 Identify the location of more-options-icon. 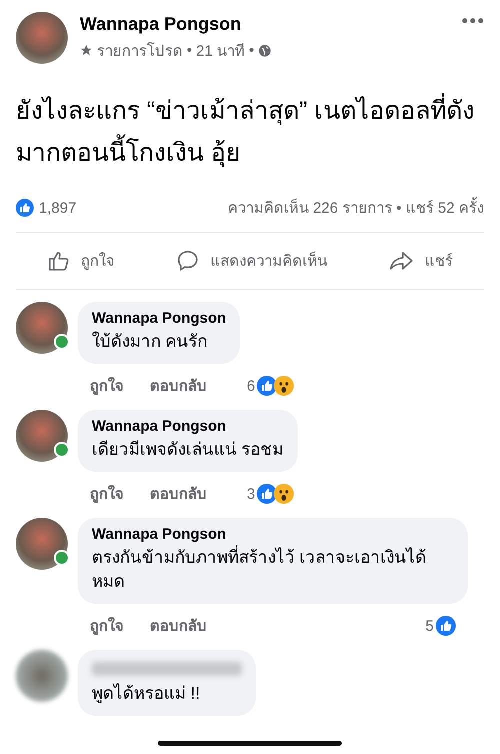
(473, 21).